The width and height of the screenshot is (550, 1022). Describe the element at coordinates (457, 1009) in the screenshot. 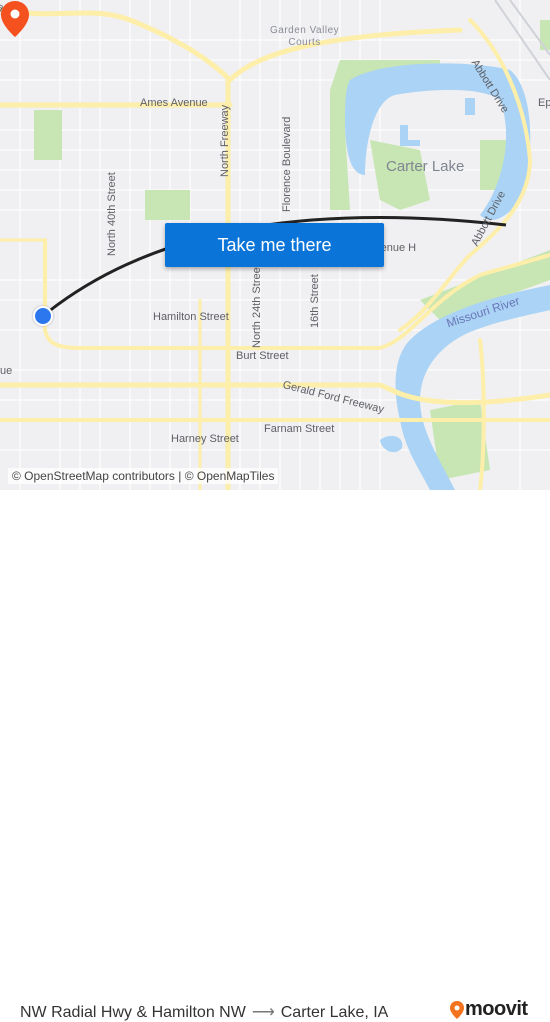

I see `moovit-pin-icon` at that location.